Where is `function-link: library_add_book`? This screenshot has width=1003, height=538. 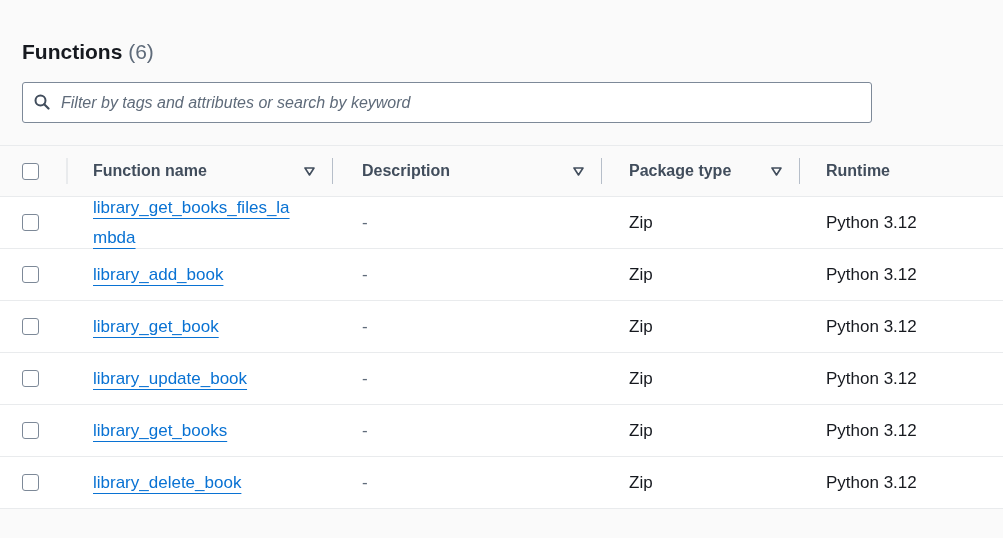
function-link: library_add_book is located at coordinates (158, 274).